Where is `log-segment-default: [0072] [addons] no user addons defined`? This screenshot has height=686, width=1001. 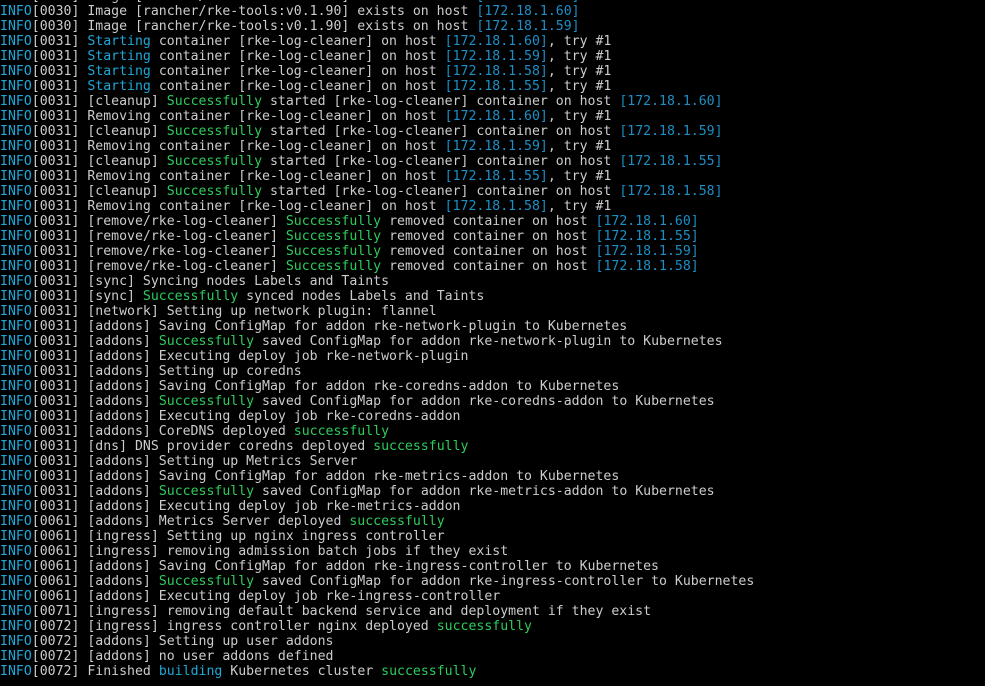 log-segment-default: [0072] [addons] no user addons defined is located at coordinates (182, 656).